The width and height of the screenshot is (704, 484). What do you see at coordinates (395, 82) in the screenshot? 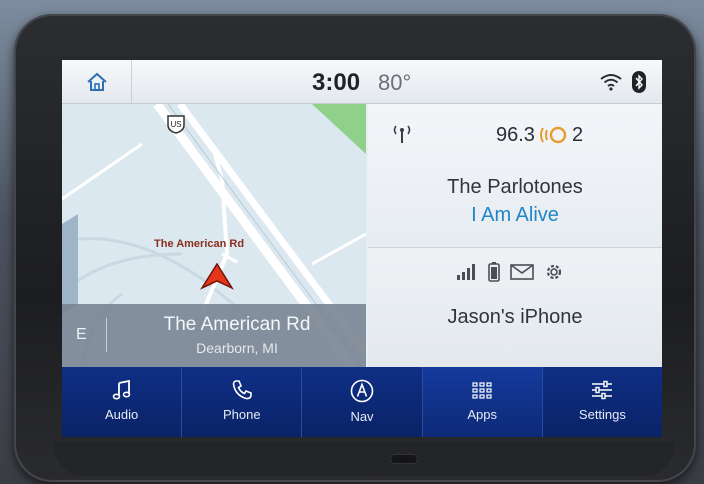
I see `outside-temperature: 80°` at bounding box center [395, 82].